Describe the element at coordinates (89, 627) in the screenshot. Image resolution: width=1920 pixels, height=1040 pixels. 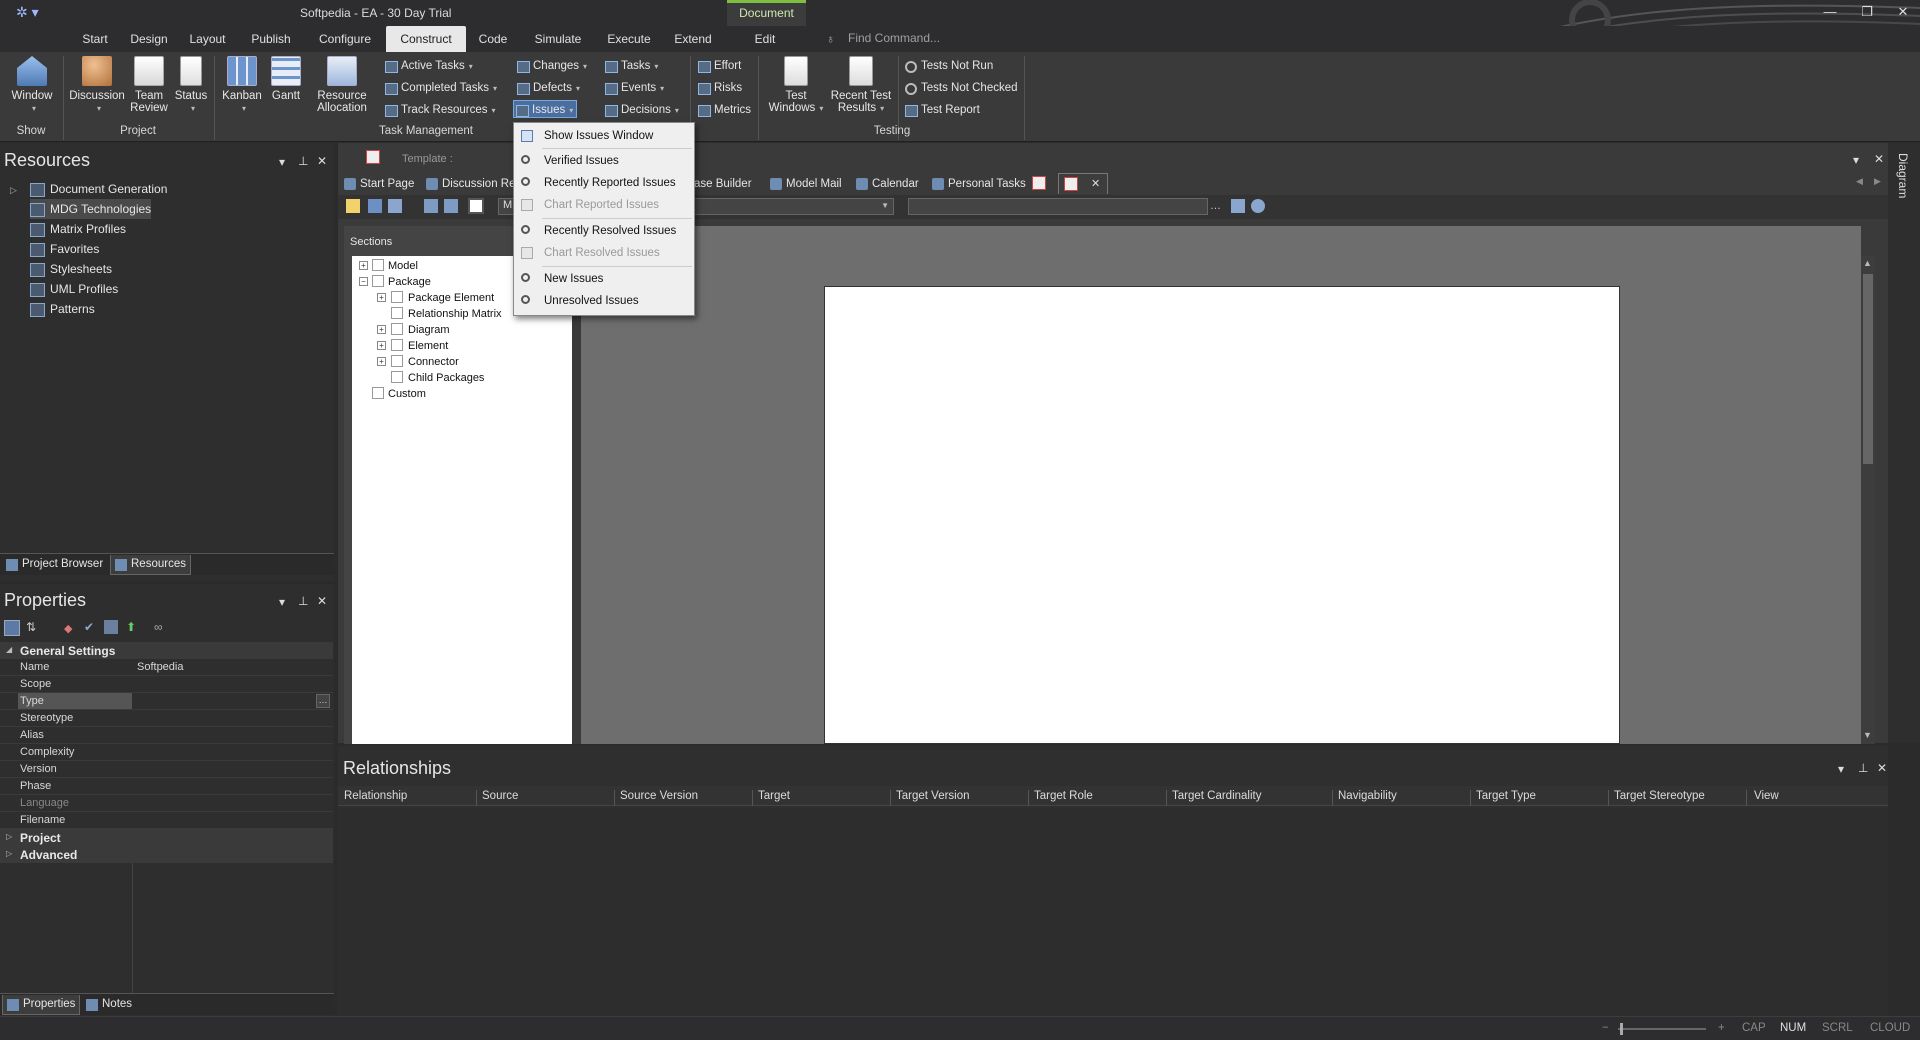
I see `check-icon: ✔` at that location.